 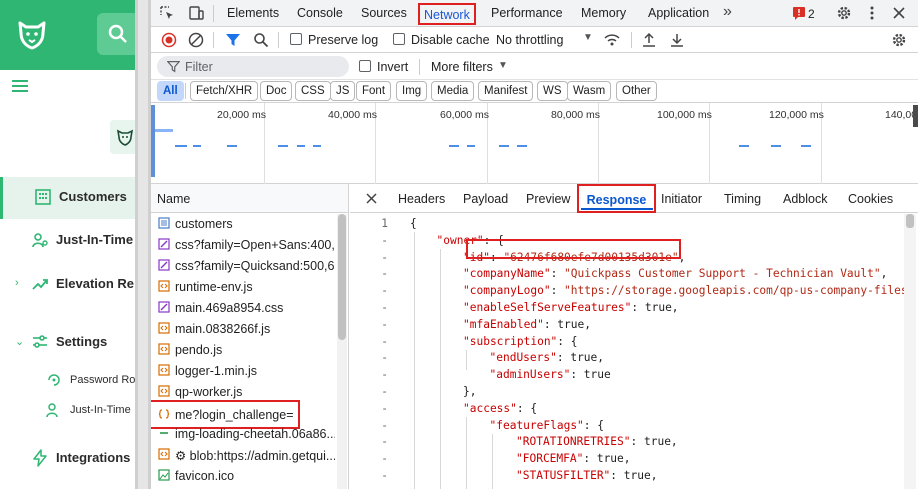 I want to click on throttling-select: No throttling, so click(x=529, y=40).